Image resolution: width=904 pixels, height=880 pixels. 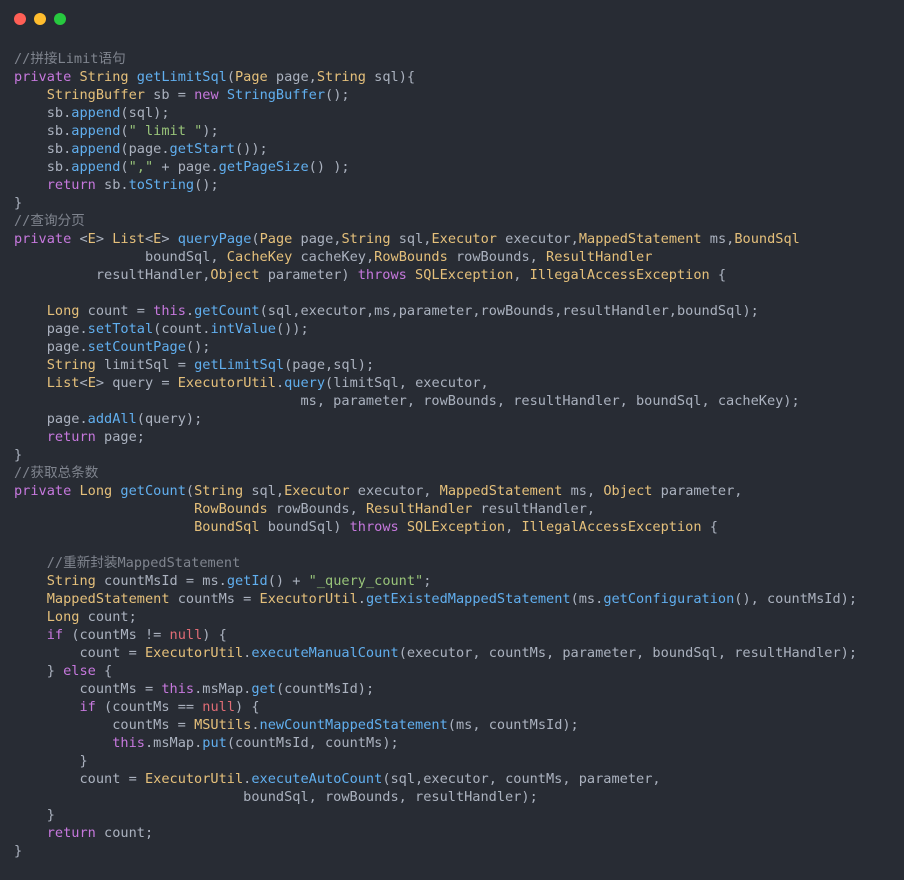 I want to click on code-token: //获取总条数, so click(x=56, y=473).